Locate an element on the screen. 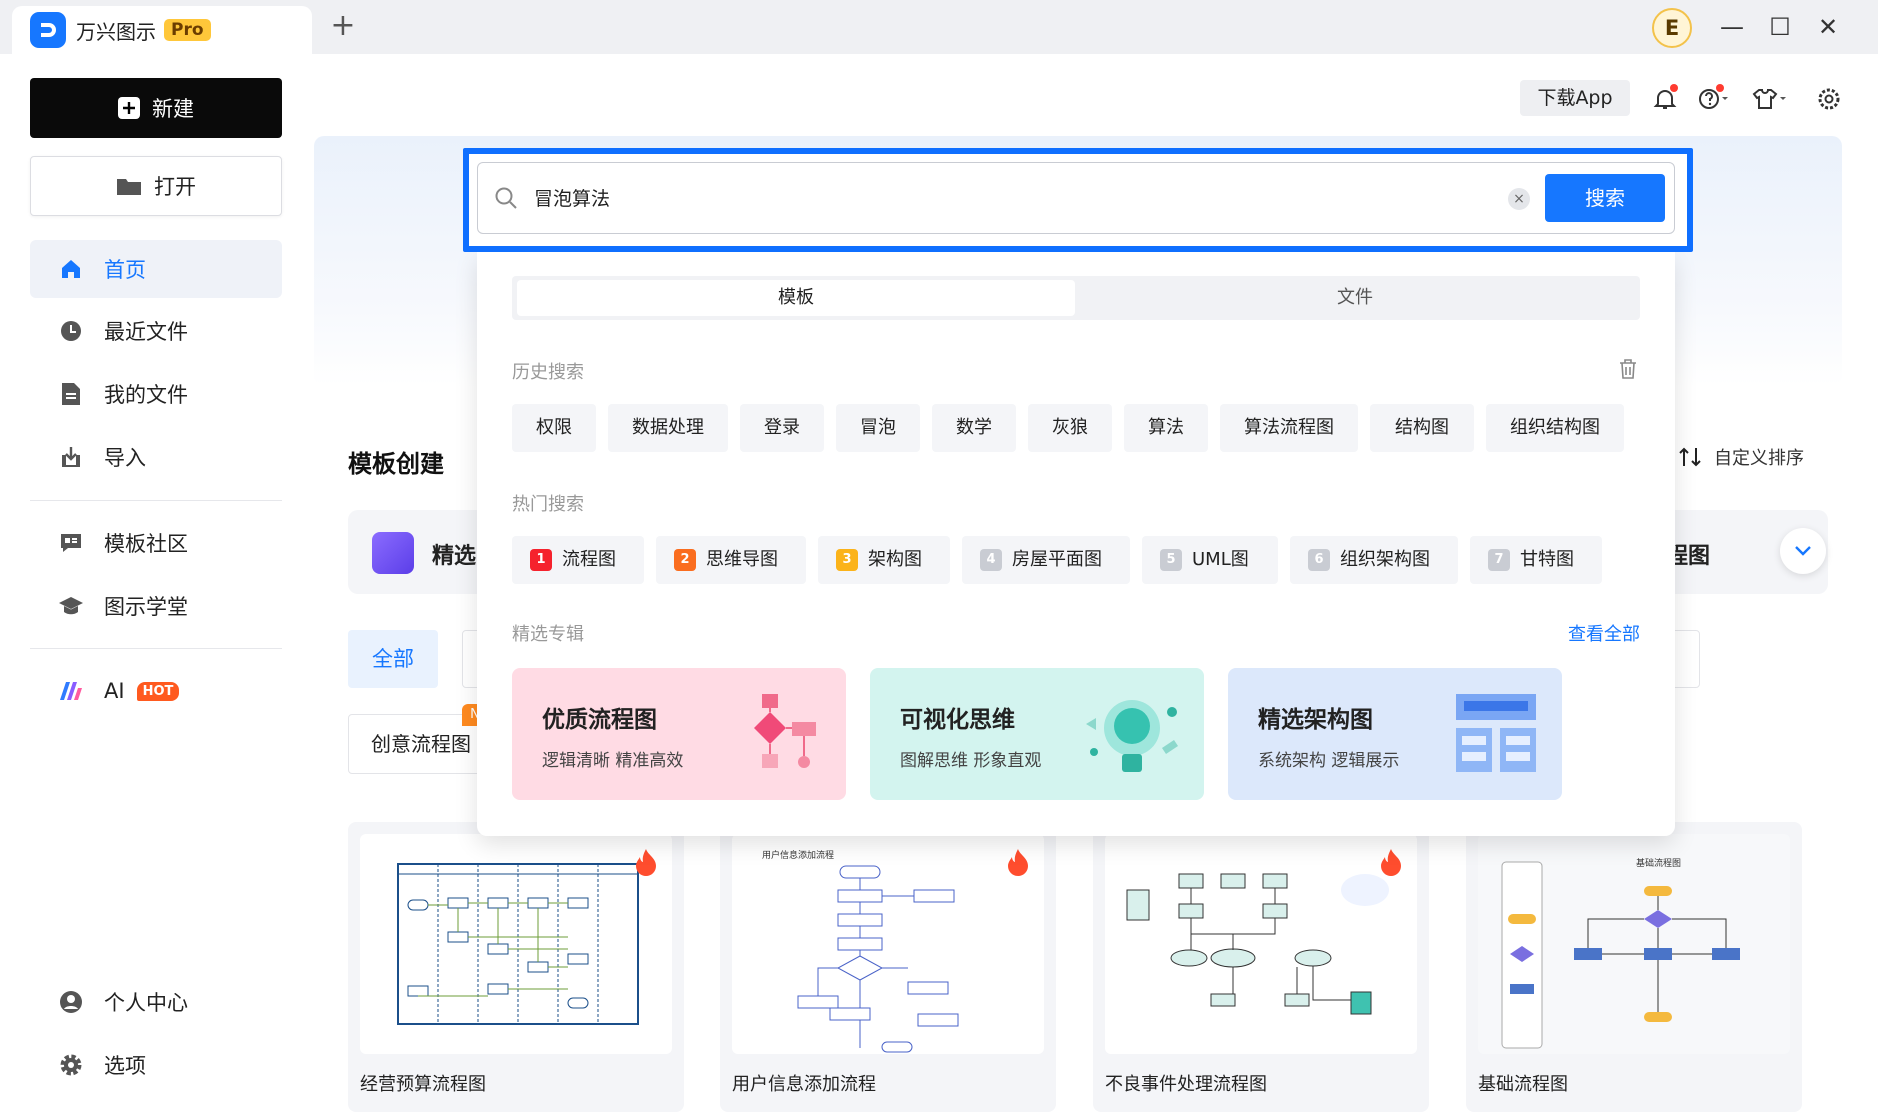 The height and width of the screenshot is (1119, 1878). album-card-mindmap: 可视化思维 图解思维 形象直观 is located at coordinates (1037, 734).